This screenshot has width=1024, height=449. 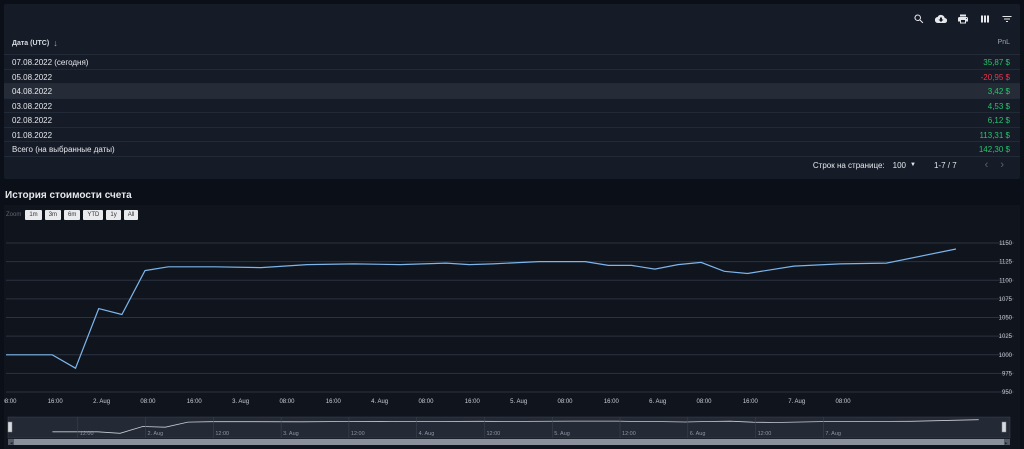 I want to click on scrollbar-thumb, so click(x=509, y=442).